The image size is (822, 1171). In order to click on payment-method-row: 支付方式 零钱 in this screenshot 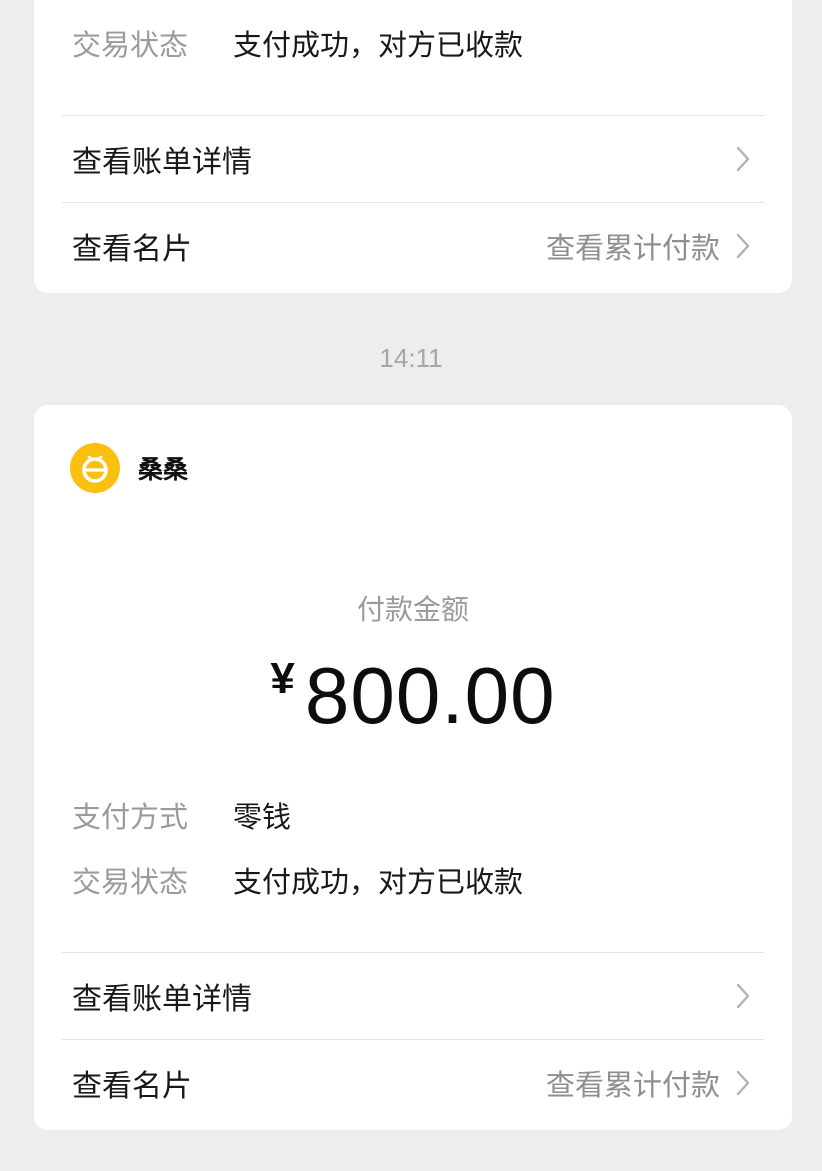, I will do `click(181, 815)`.